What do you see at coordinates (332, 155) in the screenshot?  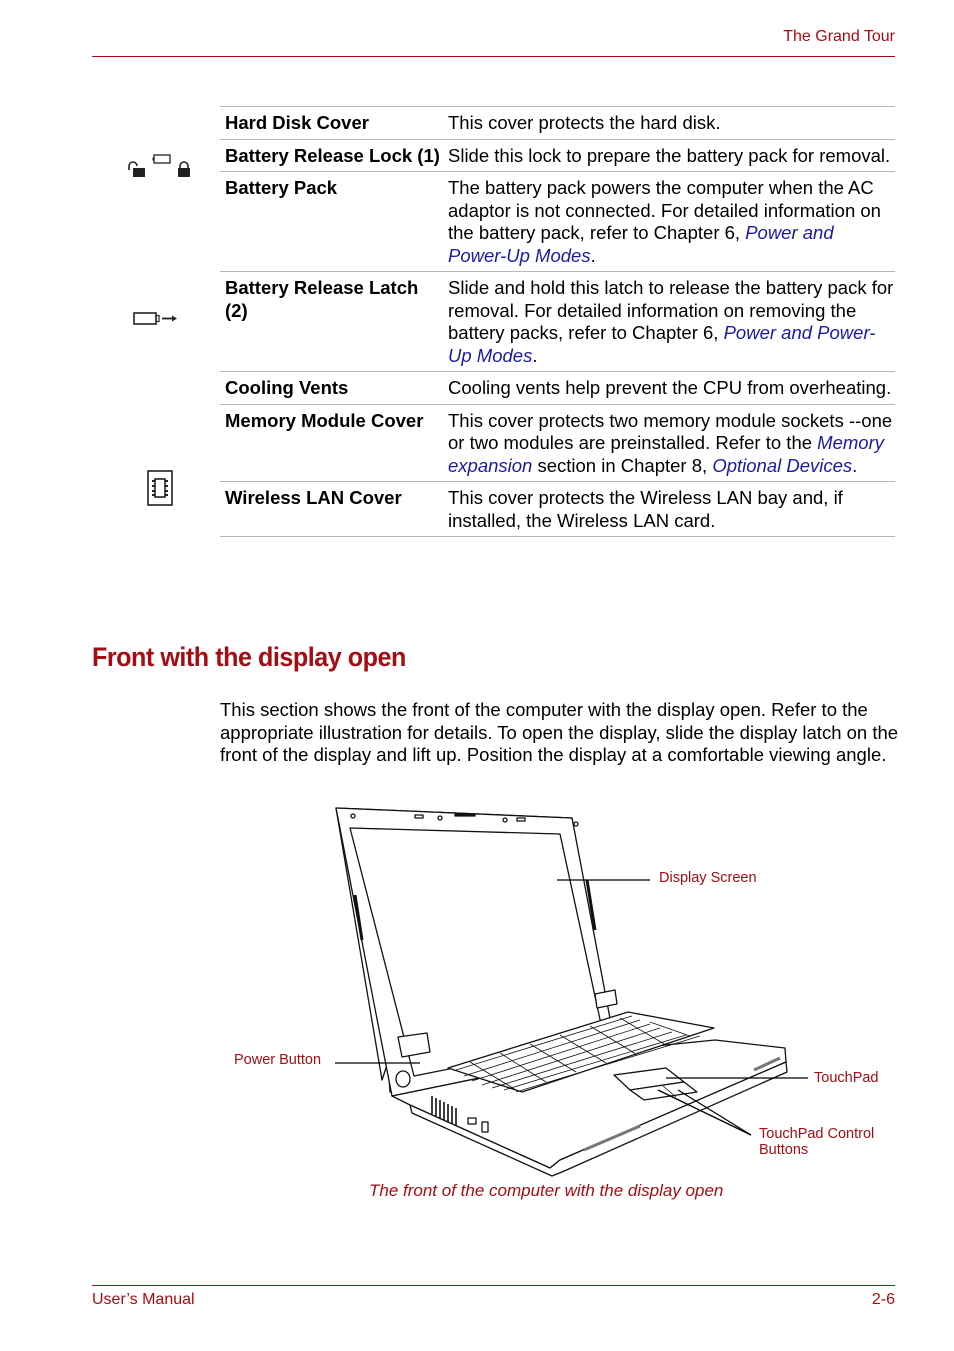 I see `component-name: Battery Release Lock (1)` at bounding box center [332, 155].